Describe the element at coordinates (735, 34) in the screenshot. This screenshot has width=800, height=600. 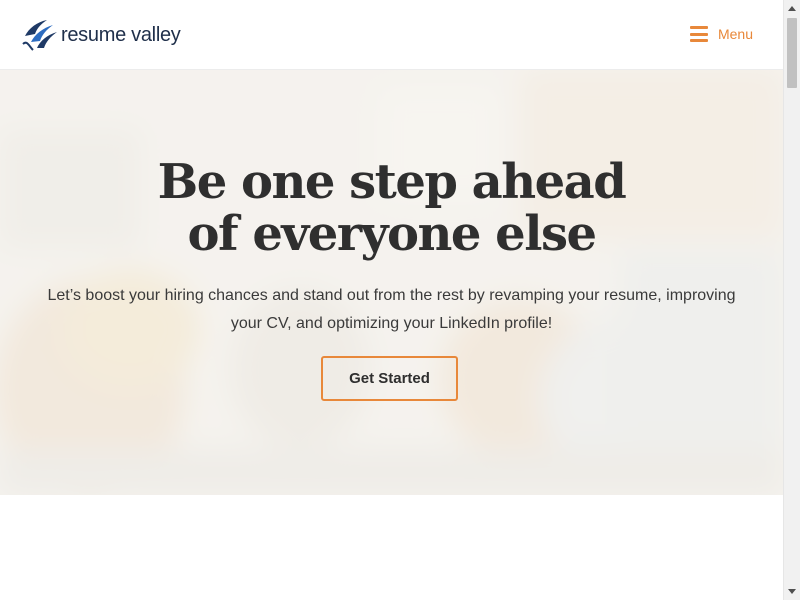
I see `menu-label: Menu` at that location.